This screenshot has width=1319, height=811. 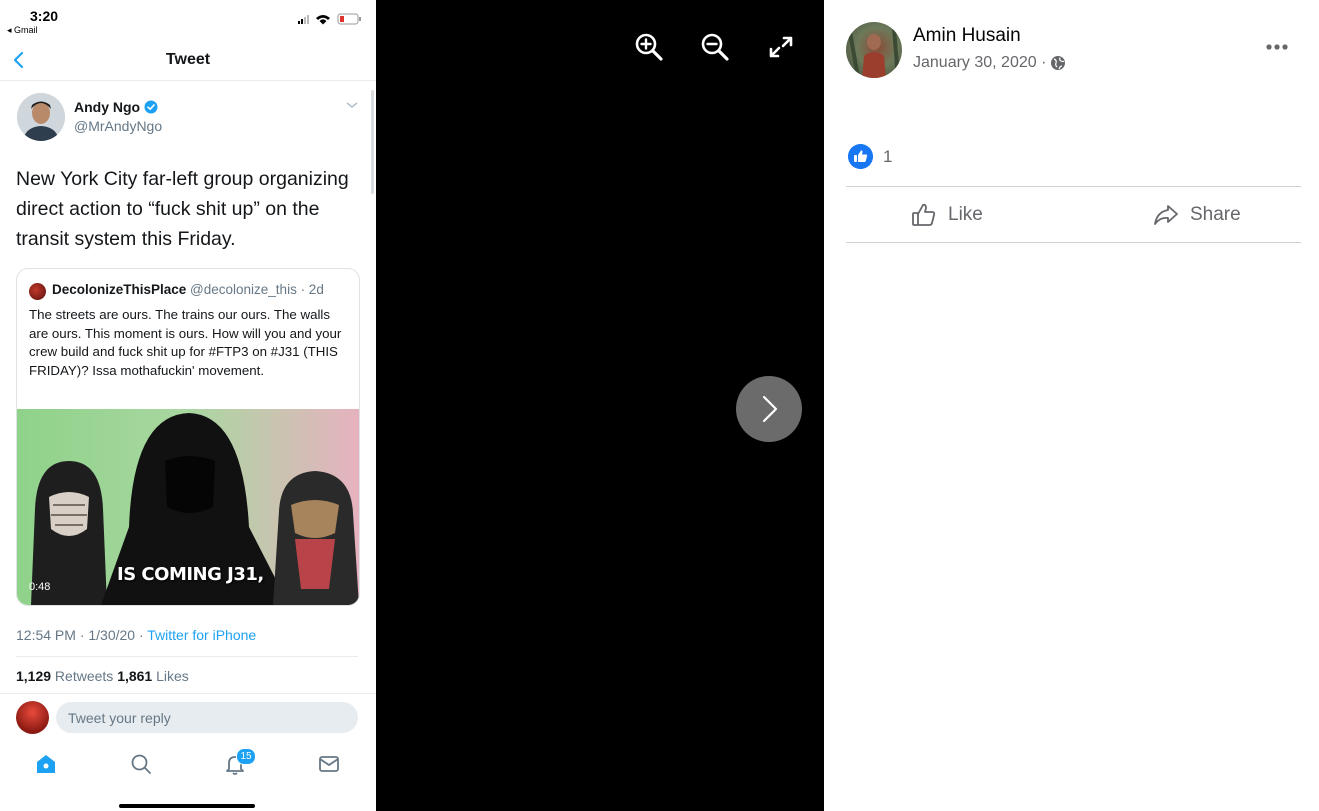 I want to click on reply-placeholder: Tweet your reply, so click(x=119, y=718).